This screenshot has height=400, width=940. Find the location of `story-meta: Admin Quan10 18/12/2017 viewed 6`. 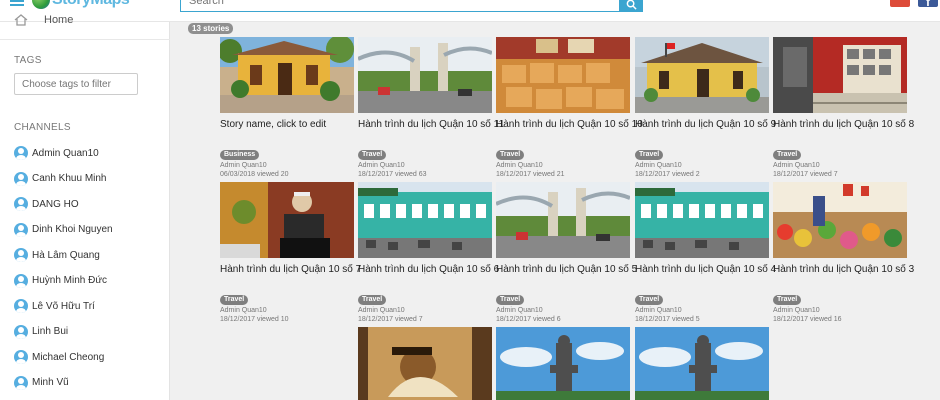

story-meta: Admin Quan10 18/12/2017 viewed 6 is located at coordinates (528, 315).